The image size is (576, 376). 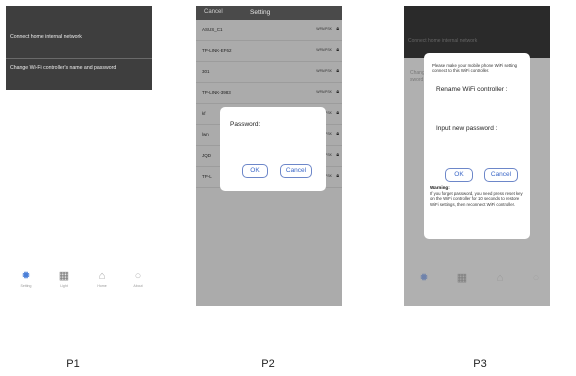 I want to click on tab-setting: ✹, so click(x=424, y=278).